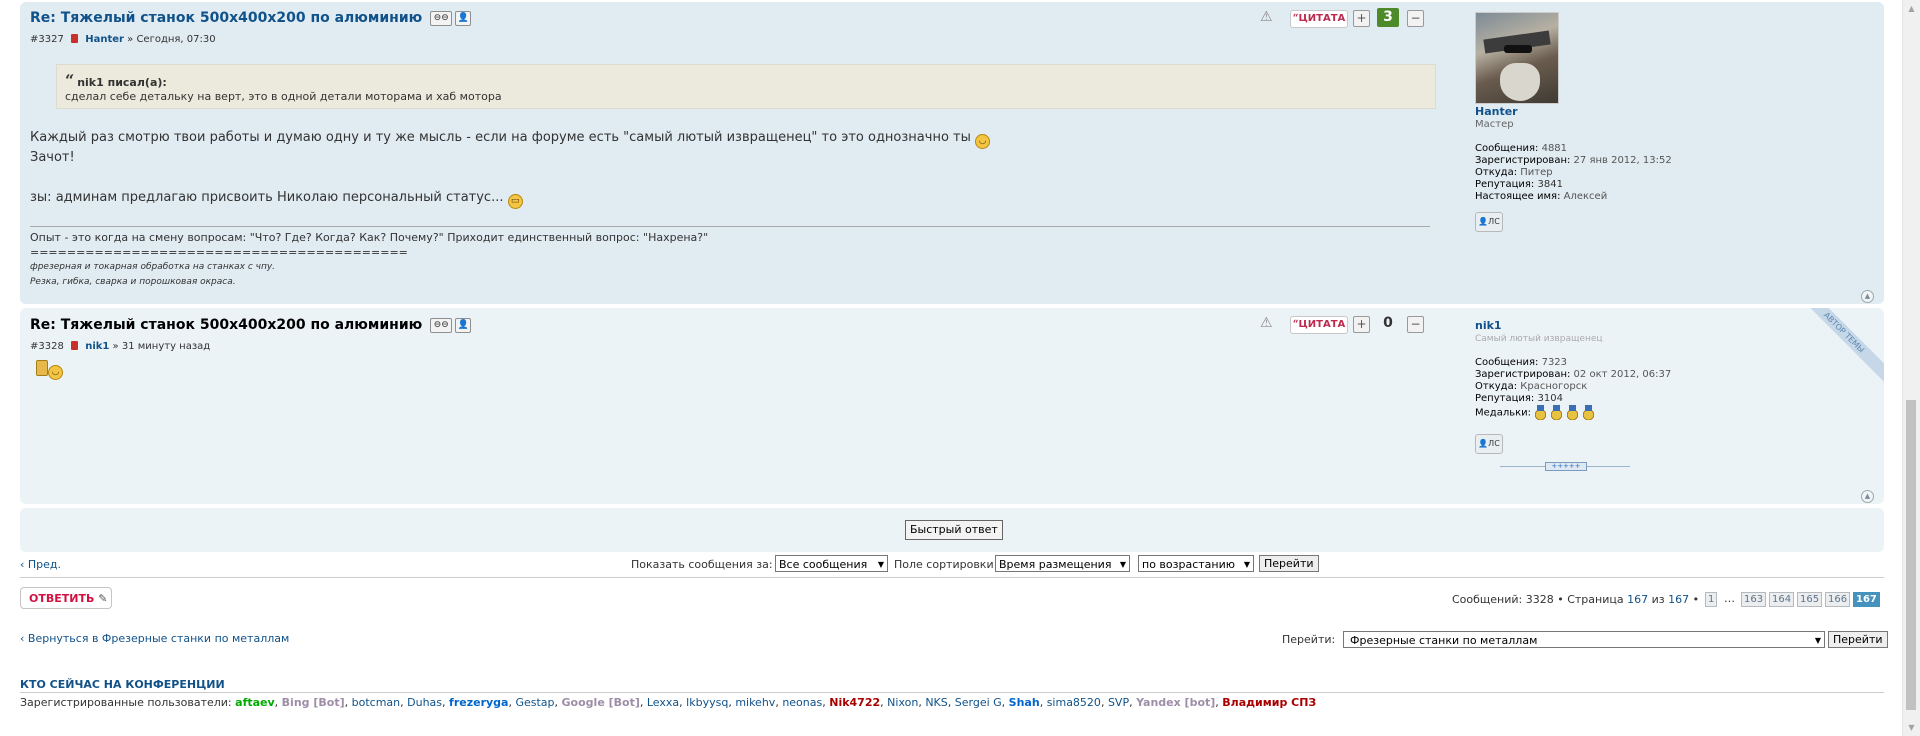 The width and height of the screenshot is (1920, 736). I want to click on online-user-link: aftaev, so click(255, 702).